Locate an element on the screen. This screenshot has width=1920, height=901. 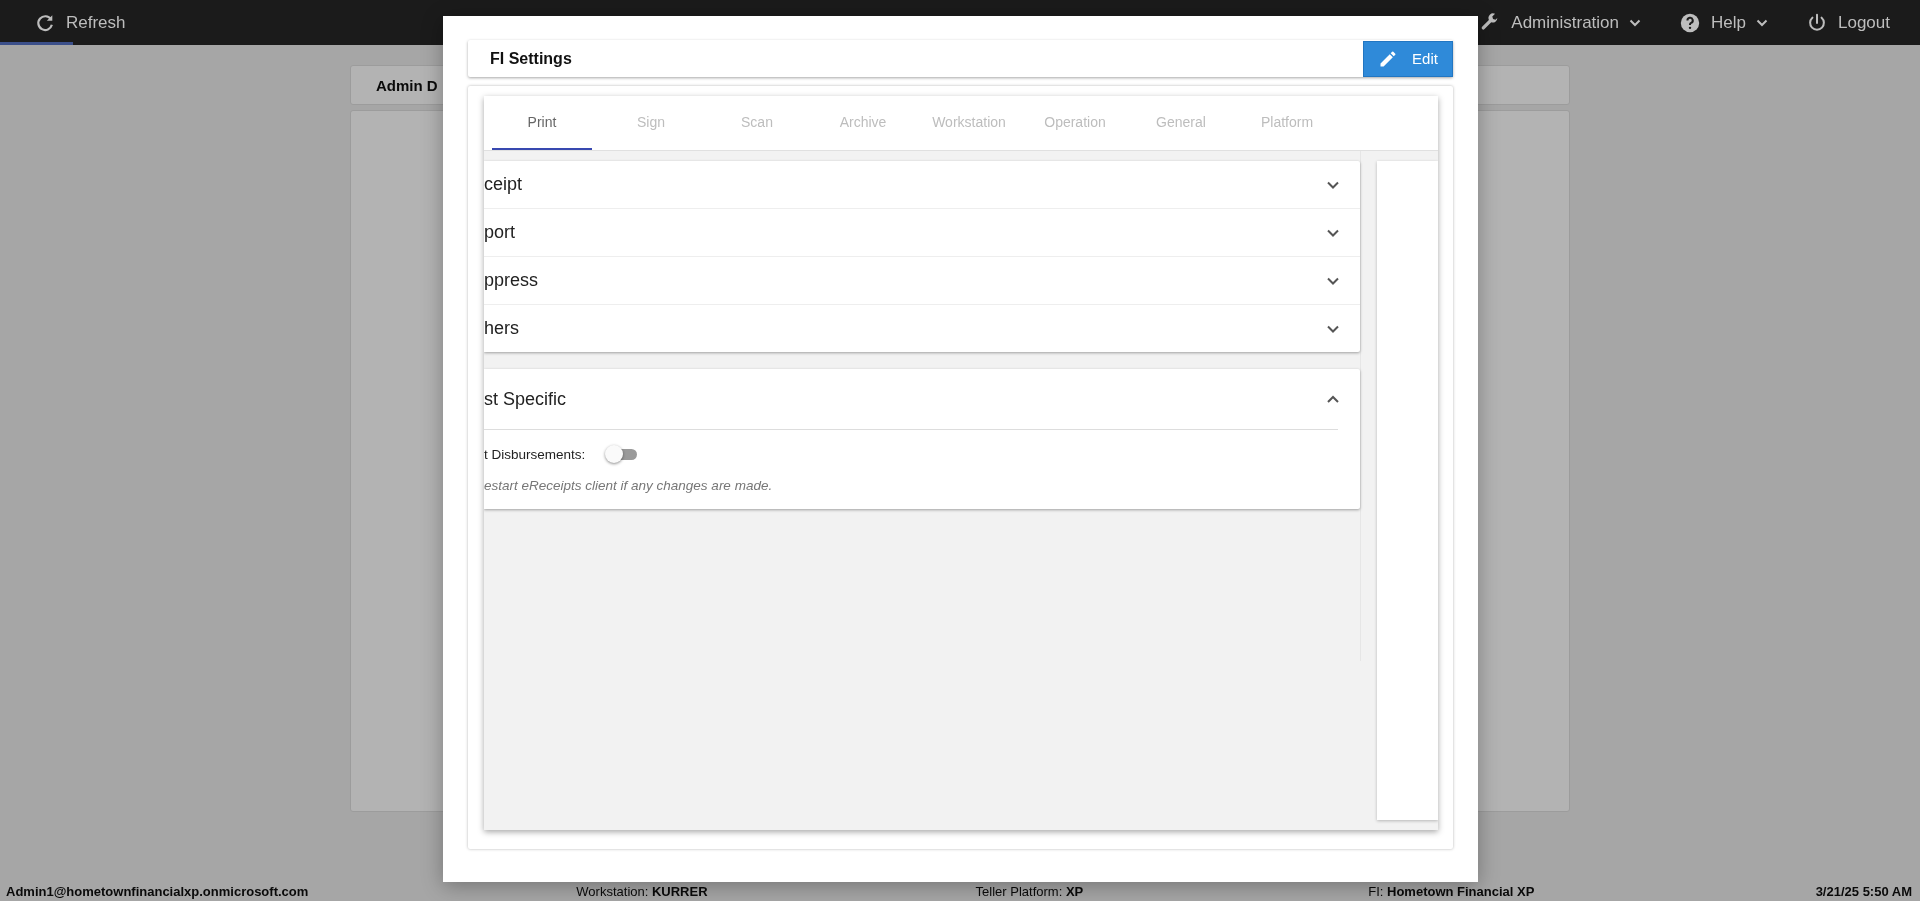
date-time: 3/21/25 5:50 AM is located at coordinates (1863, 891).